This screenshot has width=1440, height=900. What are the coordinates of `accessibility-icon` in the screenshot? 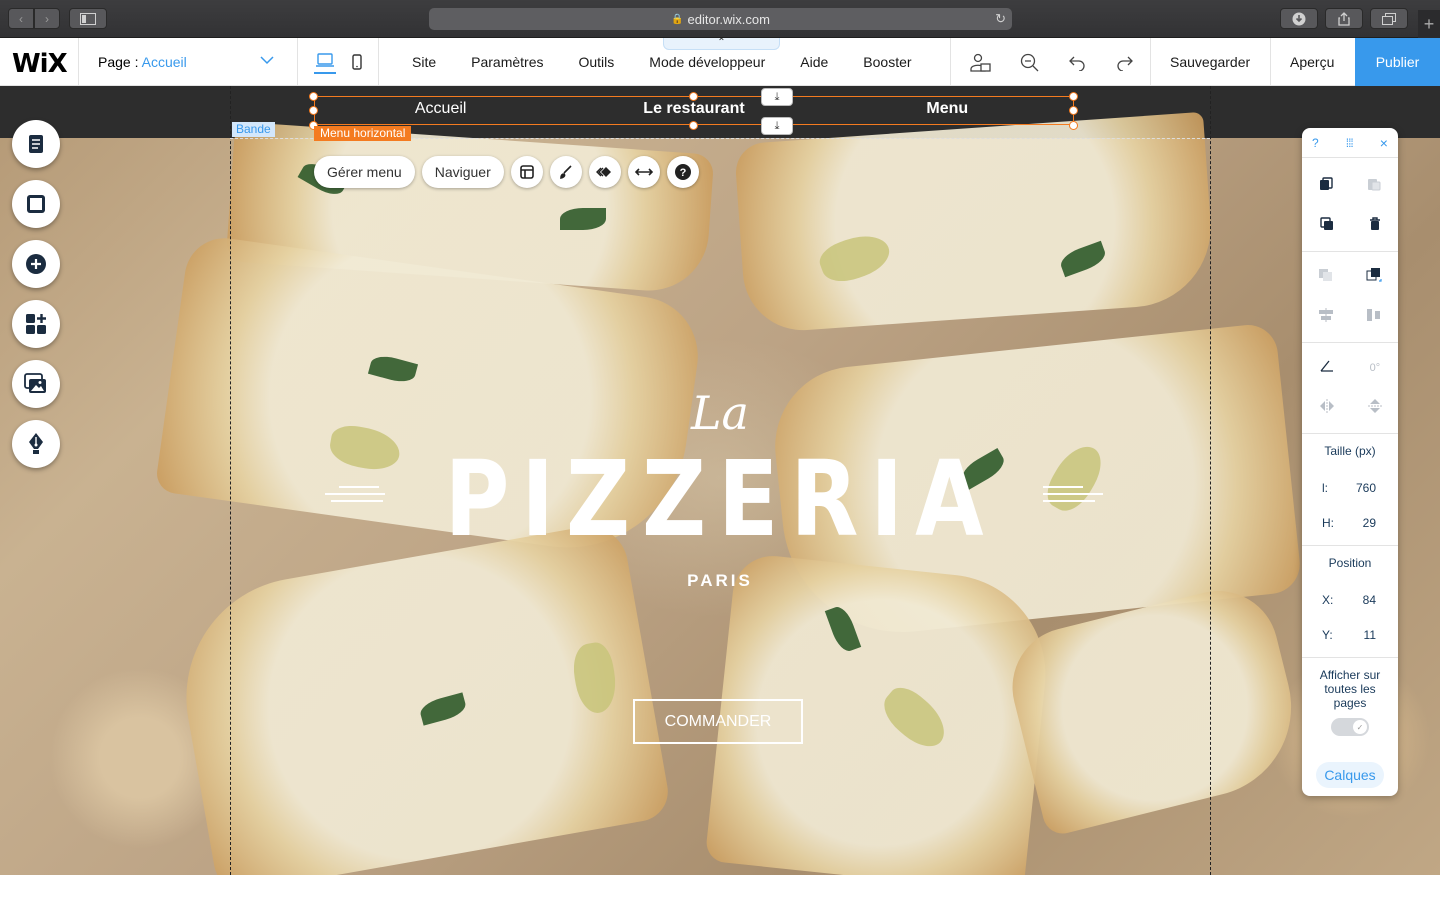 It's located at (981, 63).